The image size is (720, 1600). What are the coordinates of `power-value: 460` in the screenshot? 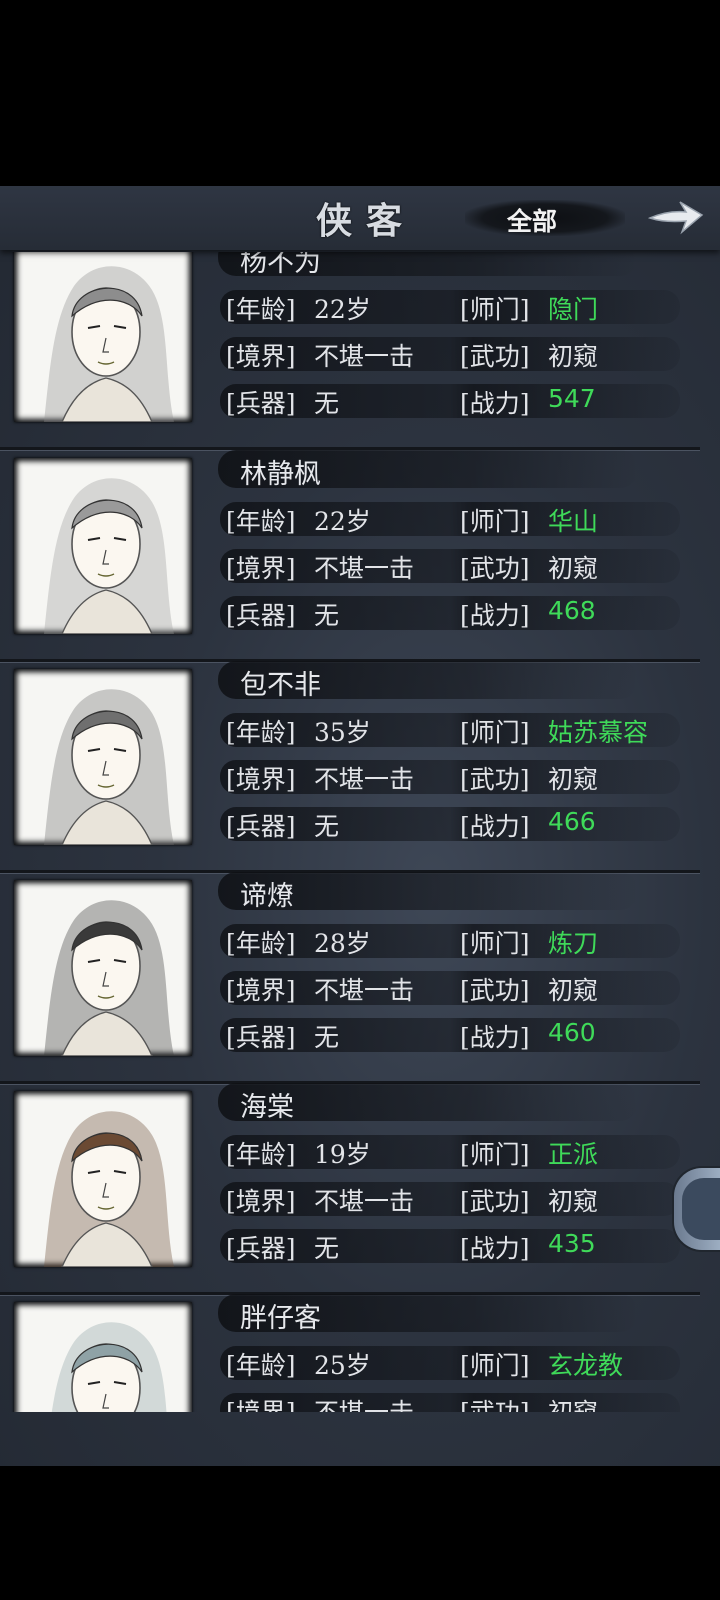 It's located at (572, 1032).